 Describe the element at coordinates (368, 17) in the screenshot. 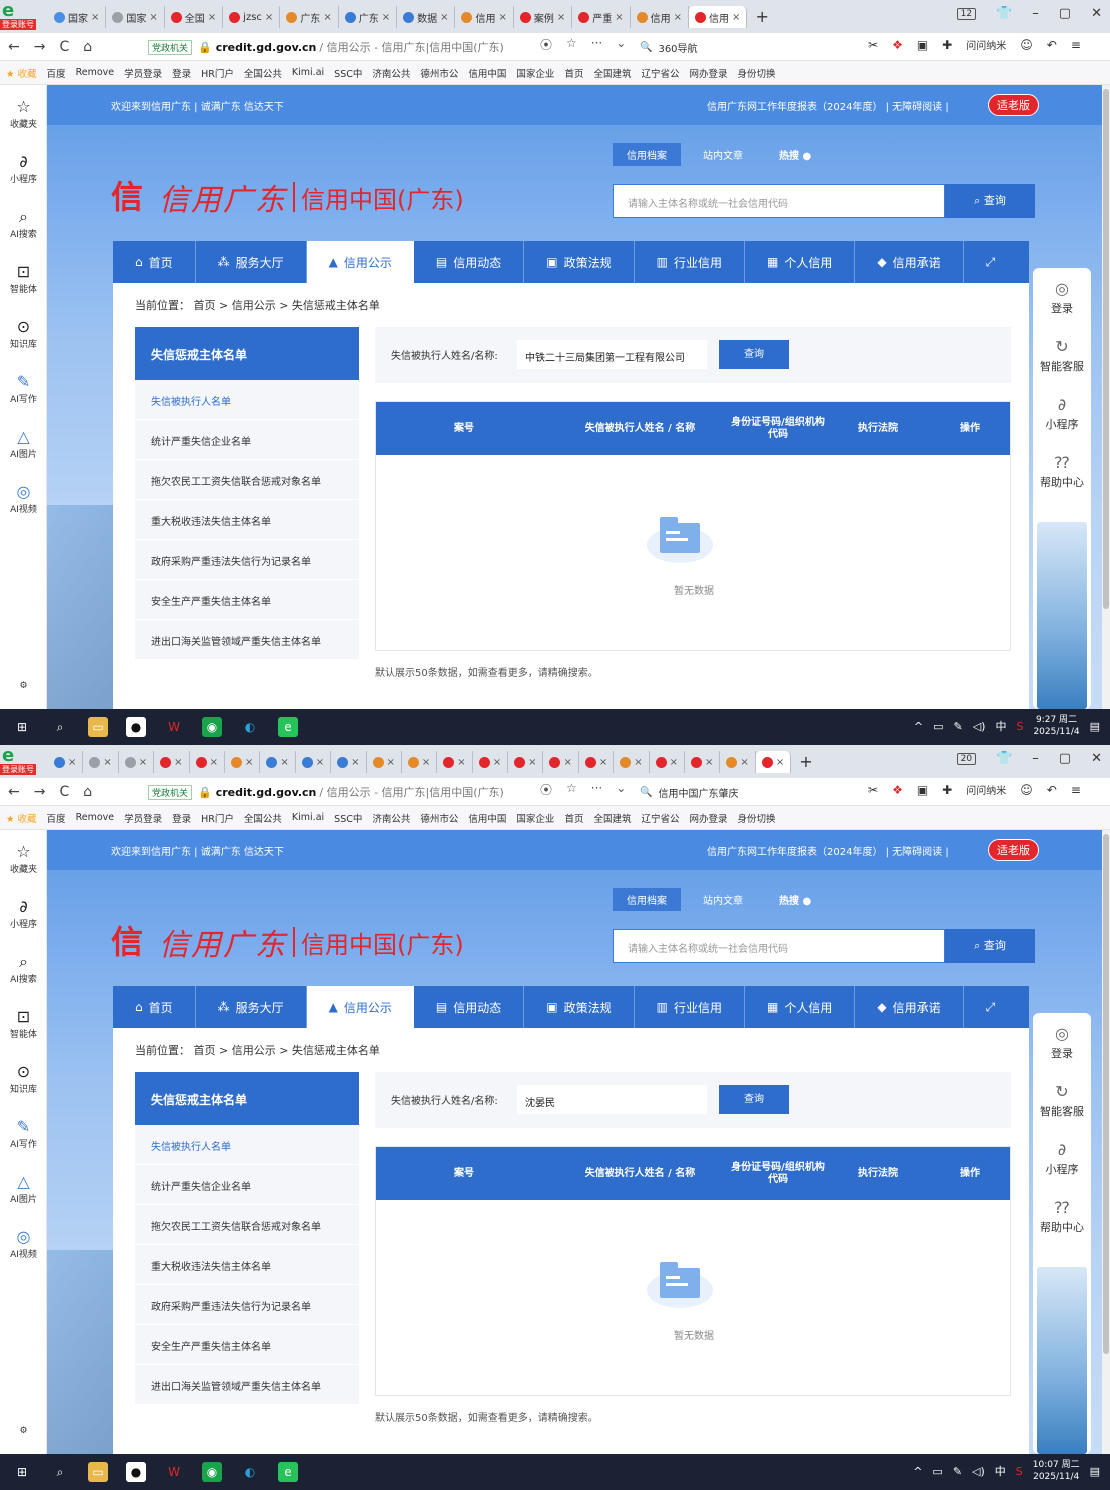

I see `browser-tab: 广东 ×` at that location.